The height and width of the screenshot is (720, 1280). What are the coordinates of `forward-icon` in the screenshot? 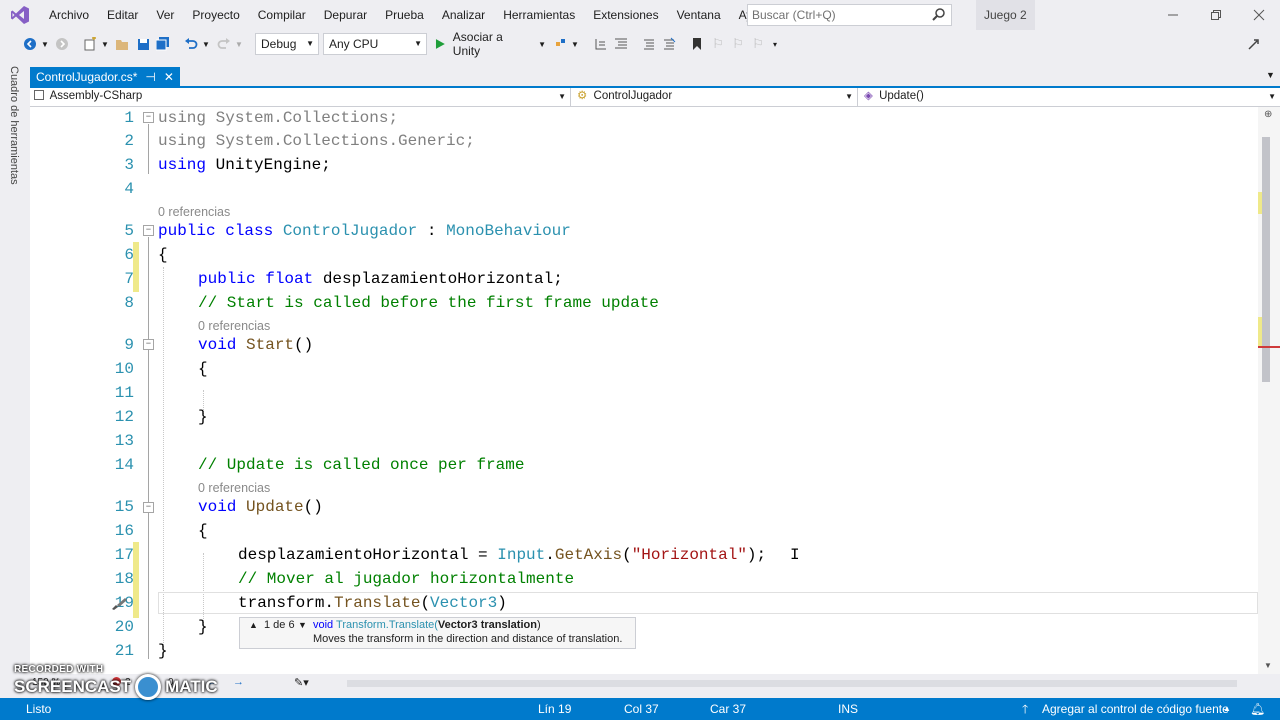 It's located at (62, 44).